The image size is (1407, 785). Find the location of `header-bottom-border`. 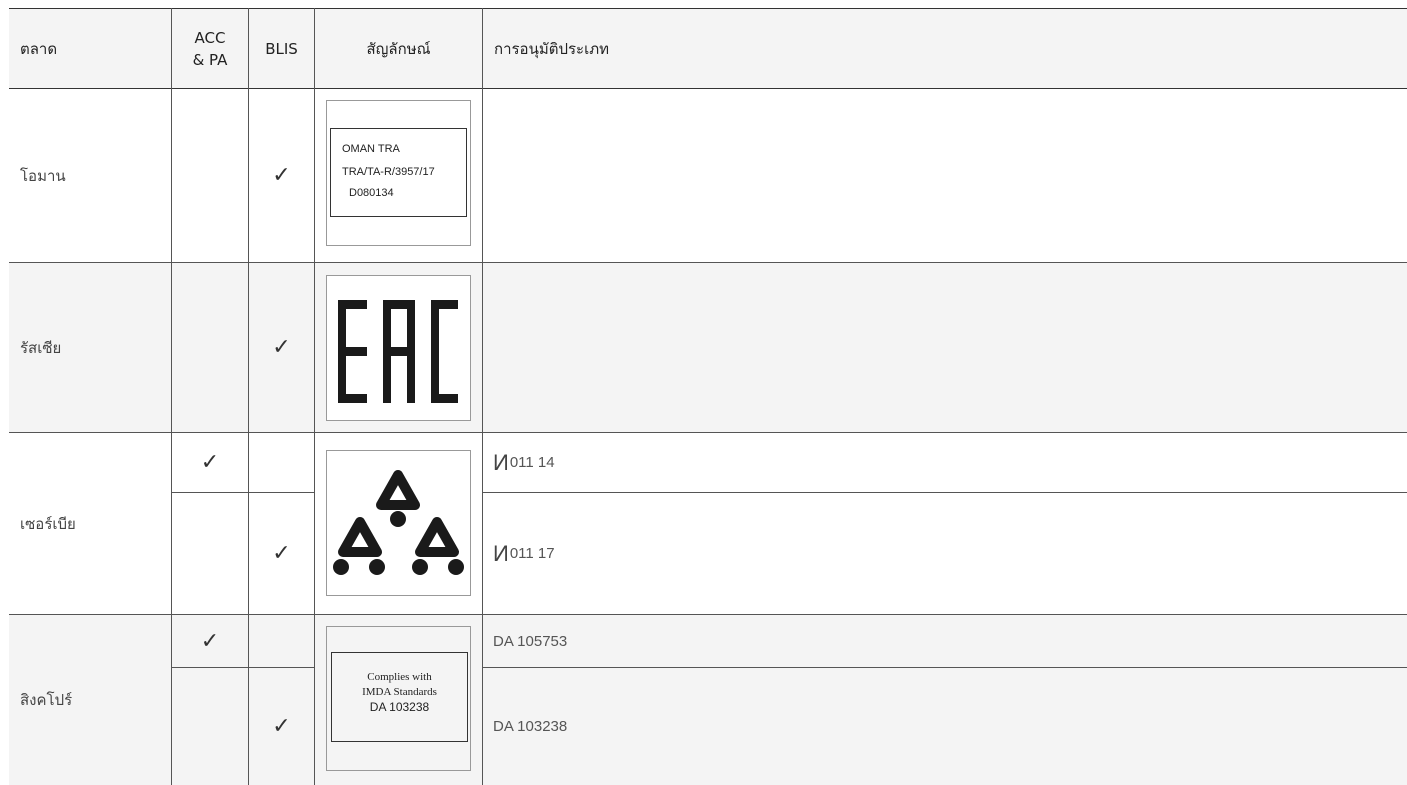

header-bottom-border is located at coordinates (708, 88).